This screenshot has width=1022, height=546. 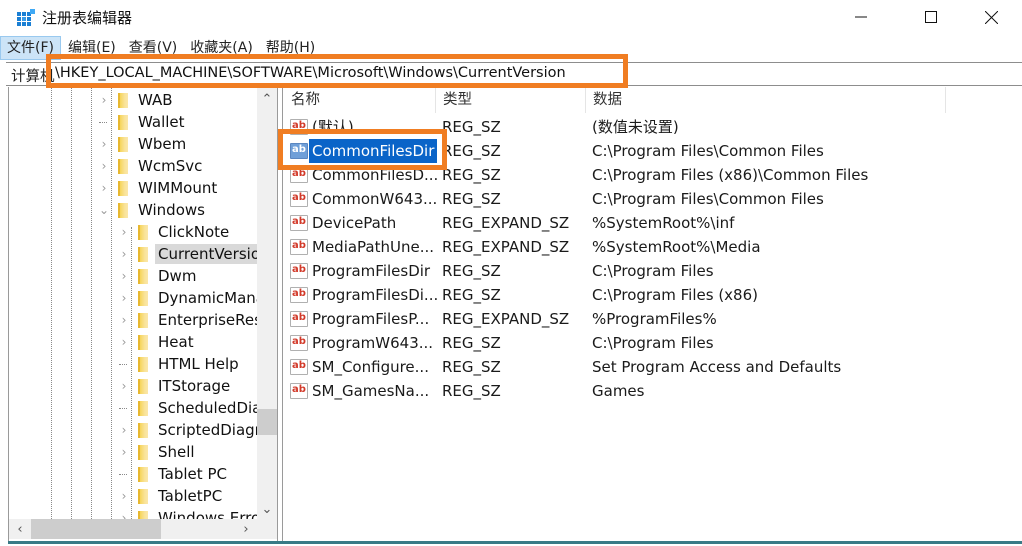 I want to click on list-header: 名称 类型 数据, so click(x=652, y=100).